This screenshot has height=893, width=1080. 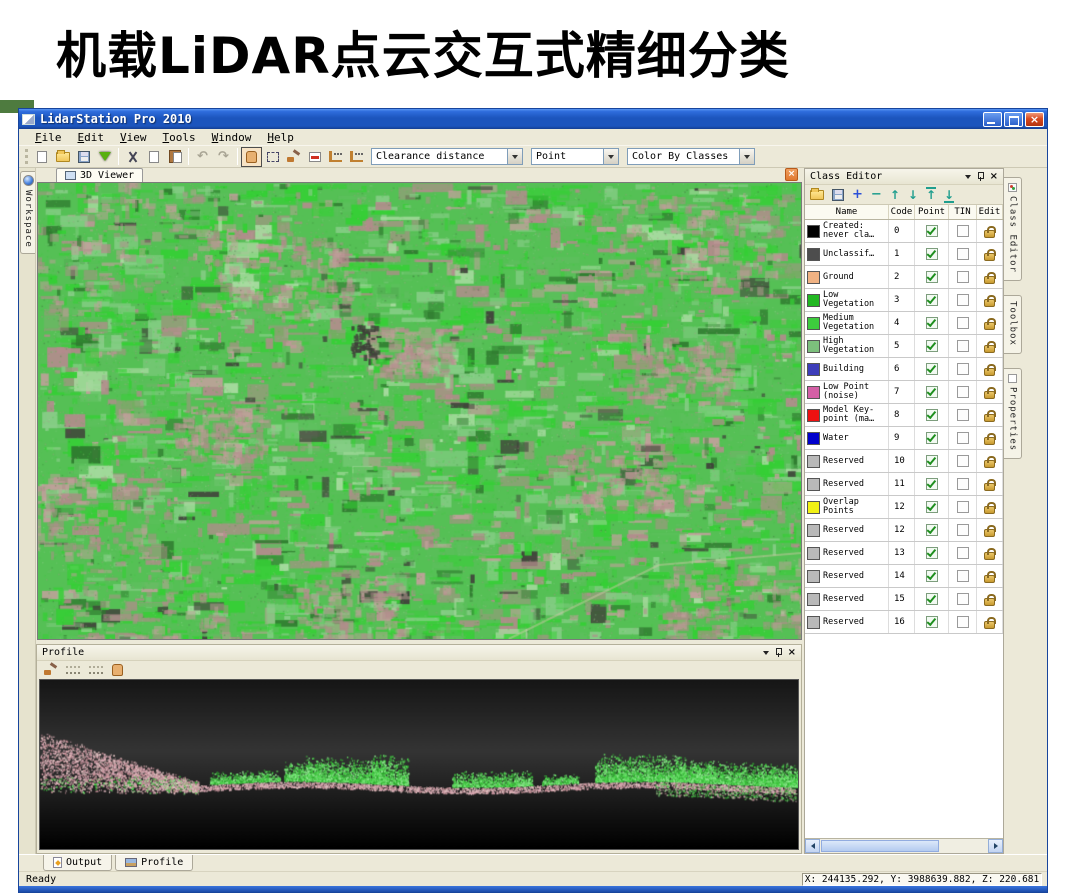 I want to click on remove-class-icon: −, so click(x=876, y=194).